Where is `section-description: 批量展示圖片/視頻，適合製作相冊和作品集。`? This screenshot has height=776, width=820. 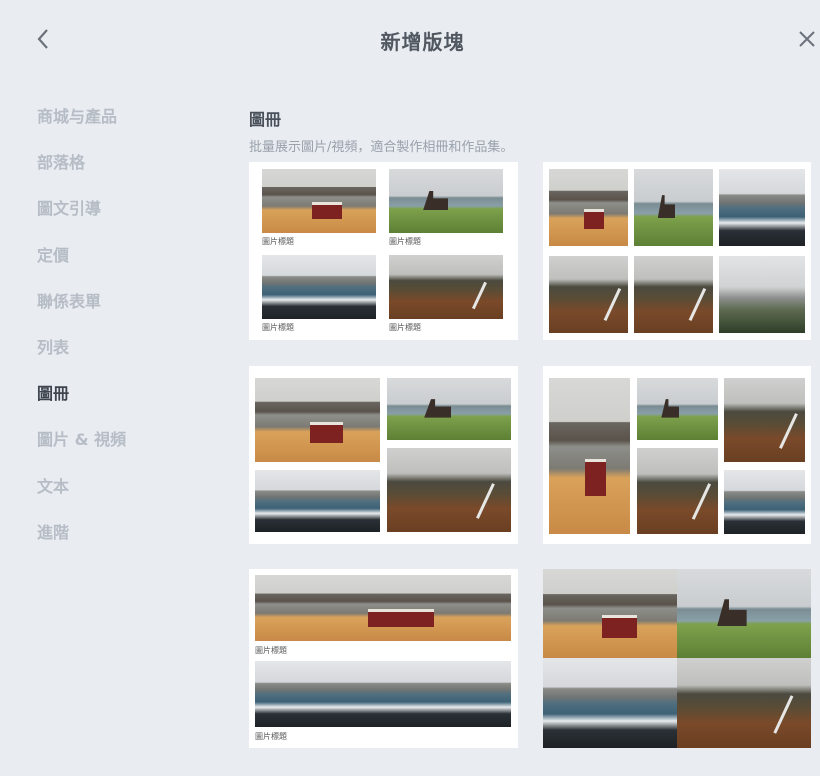
section-description: 批量展示圖片/視頻，適合製作相冊和作品集。 is located at coordinates (381, 147).